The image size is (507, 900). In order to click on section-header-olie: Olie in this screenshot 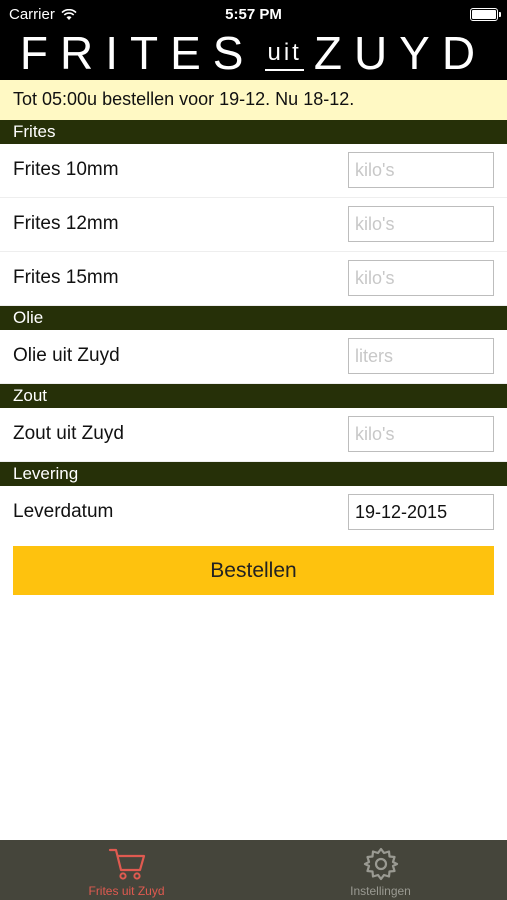, I will do `click(253, 318)`.